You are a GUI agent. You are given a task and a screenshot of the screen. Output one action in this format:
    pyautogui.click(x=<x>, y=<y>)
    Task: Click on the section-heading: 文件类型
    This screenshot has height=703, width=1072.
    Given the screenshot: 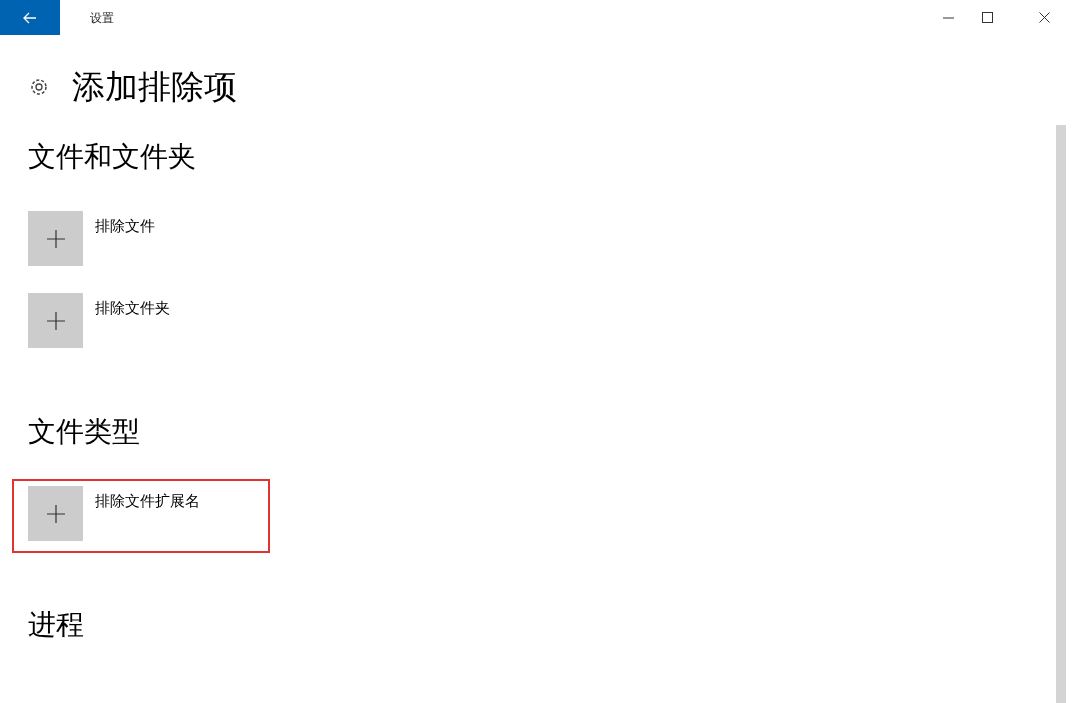 What is the action you would take?
    pyautogui.click(x=84, y=432)
    